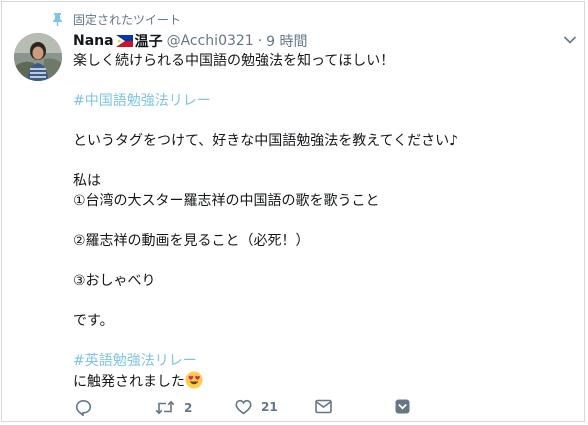  I want to click on tweet-line: ③おしゃべり, so click(114, 281).